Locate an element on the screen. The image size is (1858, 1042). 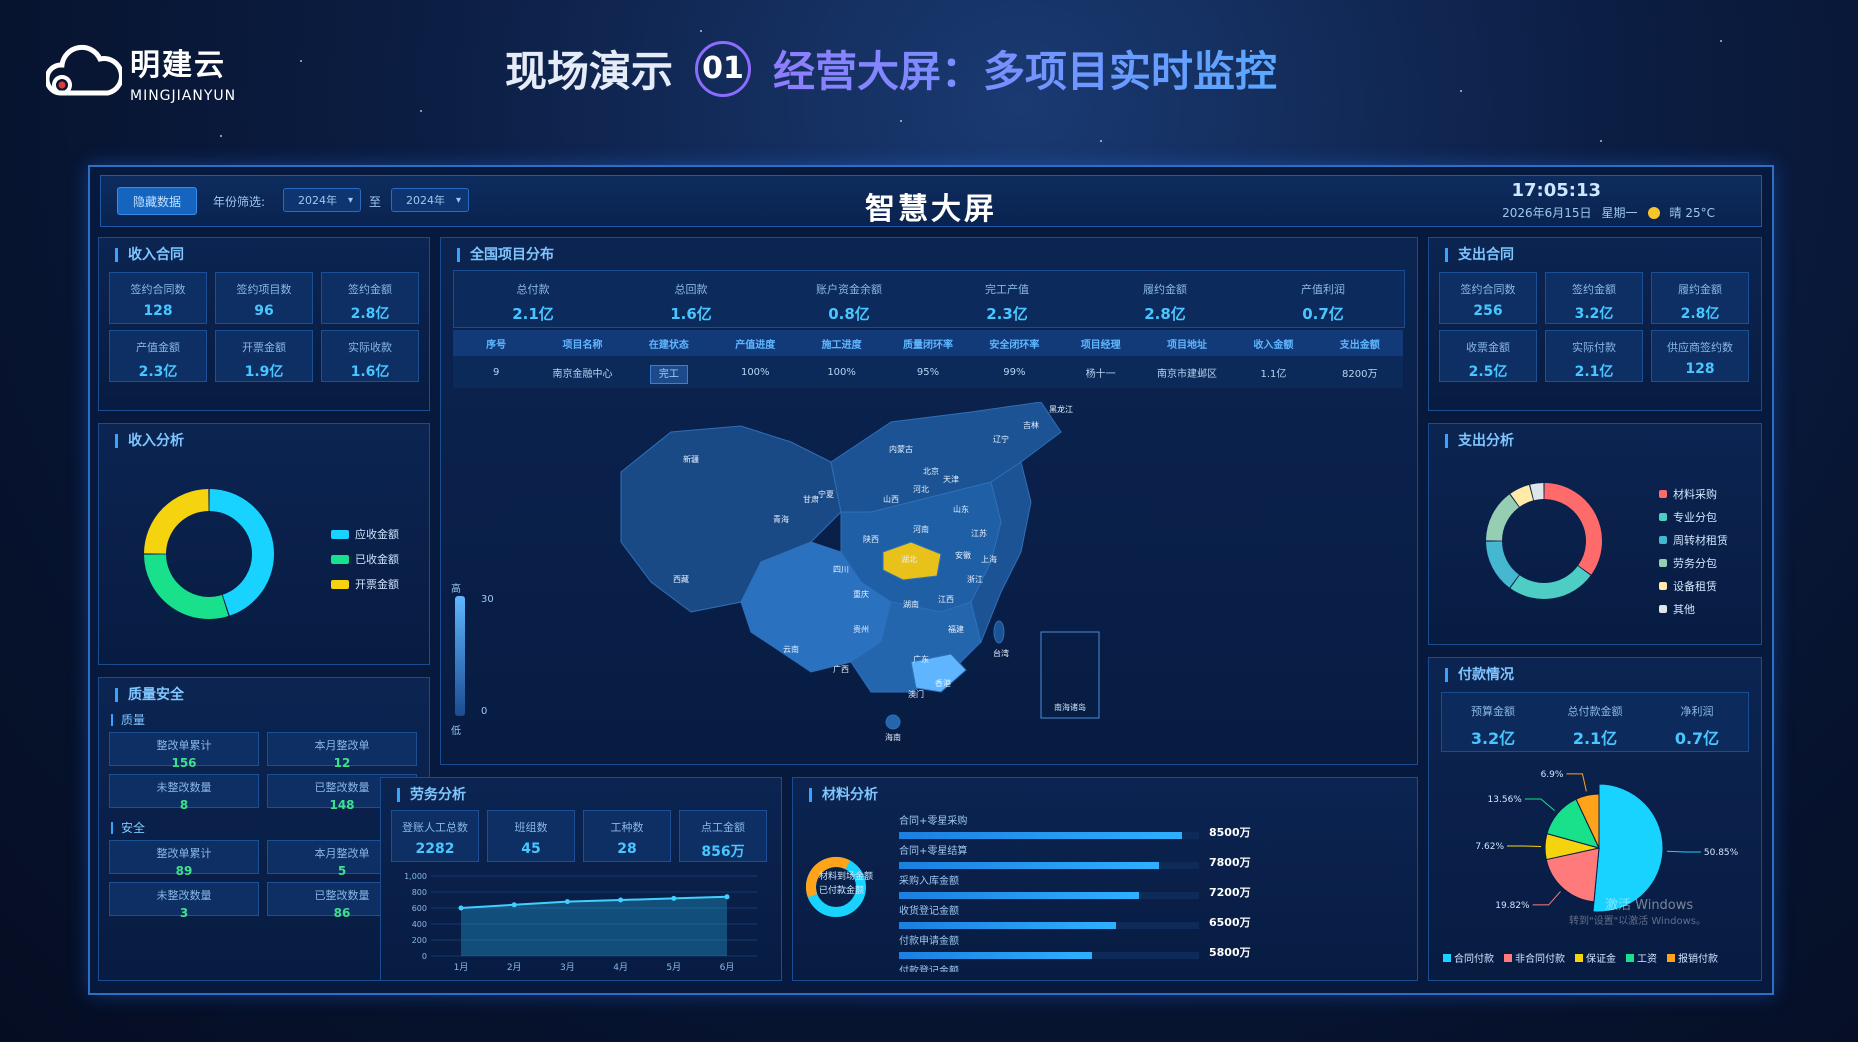
province-label: 香港 is located at coordinates (943, 683).